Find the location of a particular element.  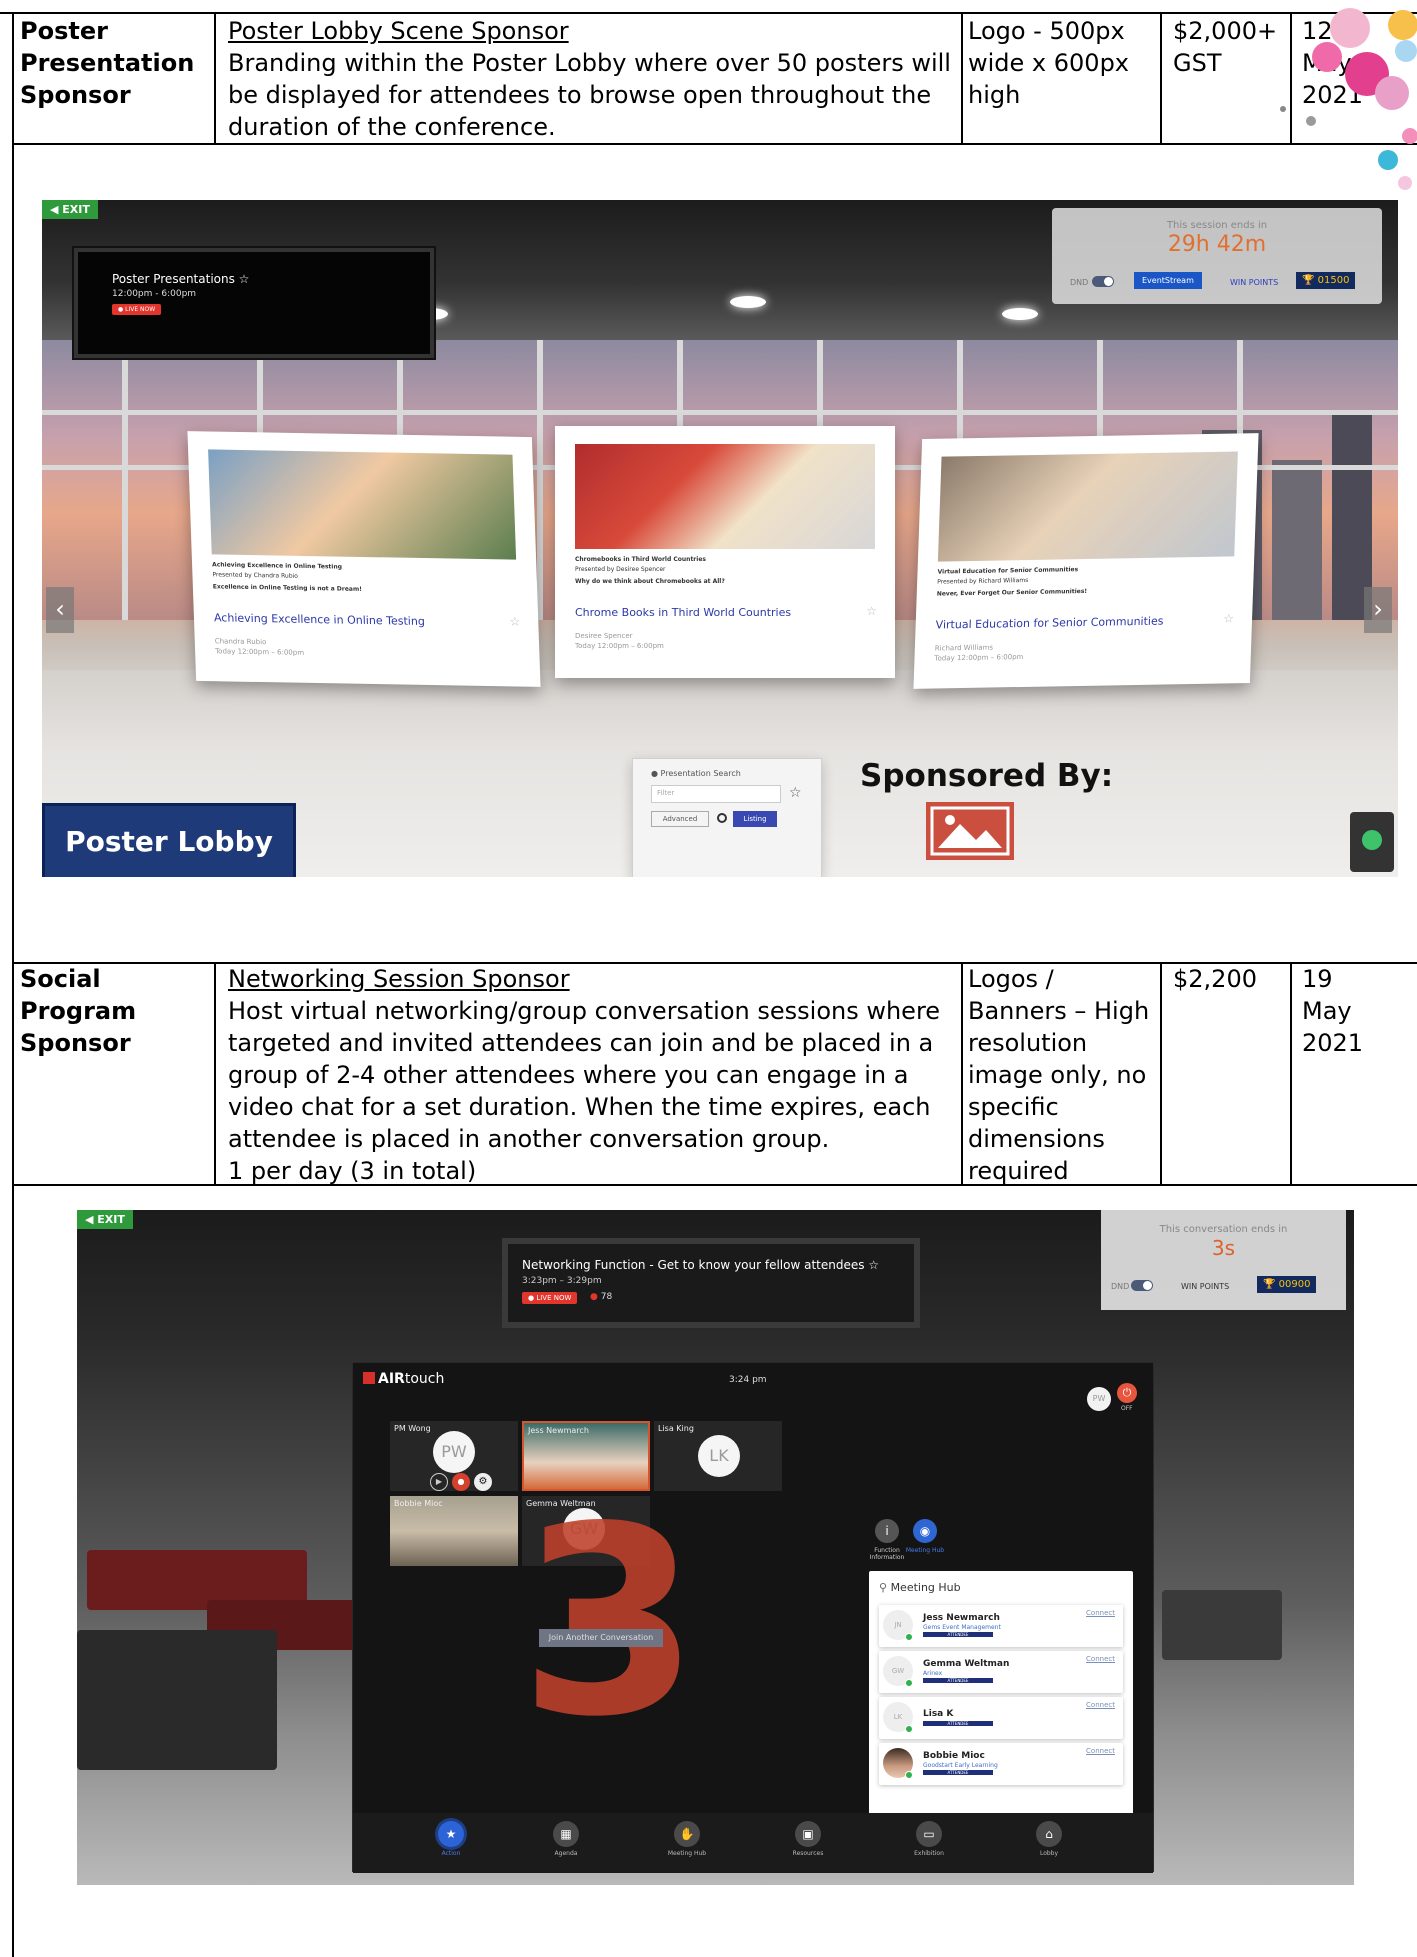

star-icon: ★ is located at coordinates (451, 1834).